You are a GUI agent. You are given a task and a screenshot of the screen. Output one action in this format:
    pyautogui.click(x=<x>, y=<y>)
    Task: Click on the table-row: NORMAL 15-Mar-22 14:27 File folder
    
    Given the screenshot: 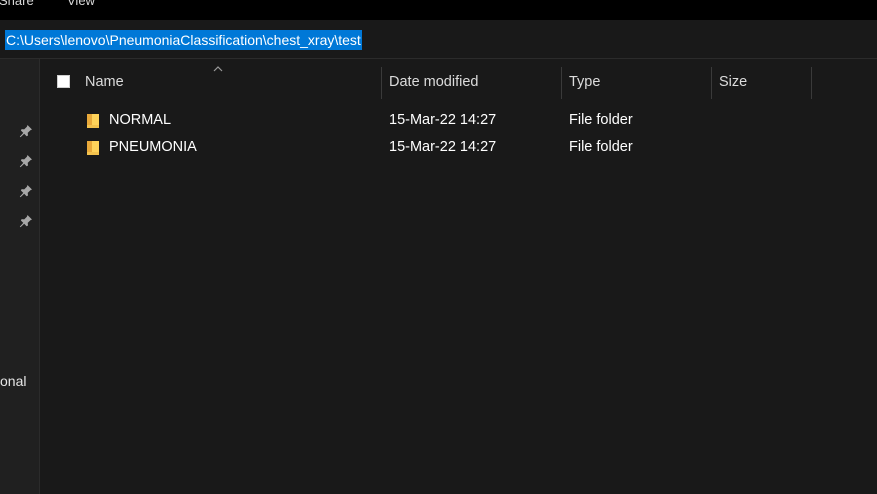 What is the action you would take?
    pyautogui.click(x=458, y=120)
    